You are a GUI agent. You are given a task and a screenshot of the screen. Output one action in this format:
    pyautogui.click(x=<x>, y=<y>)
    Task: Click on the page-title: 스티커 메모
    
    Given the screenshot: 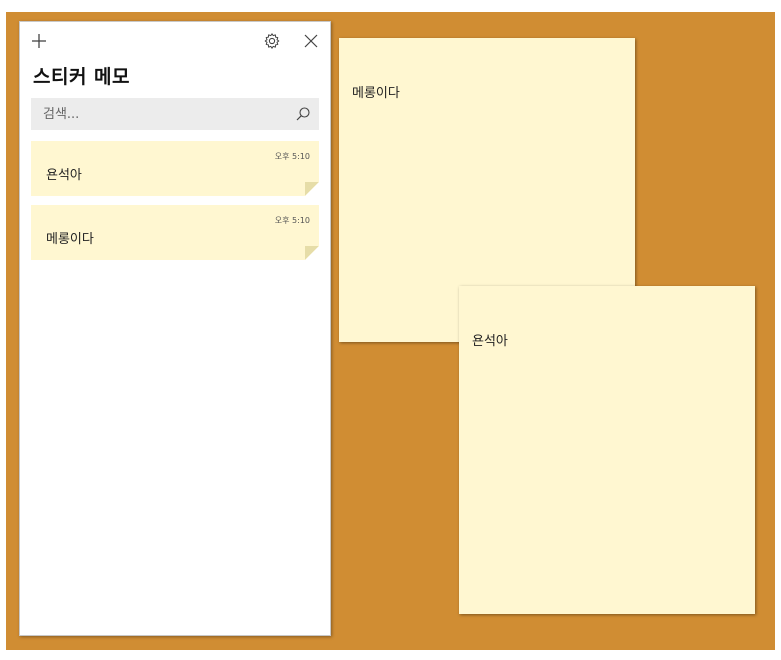 What is the action you would take?
    pyautogui.click(x=82, y=77)
    